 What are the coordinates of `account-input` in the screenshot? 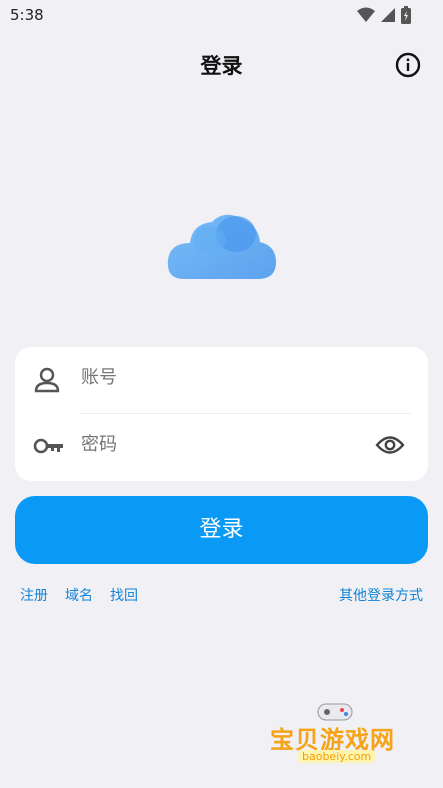 It's located at (221, 377).